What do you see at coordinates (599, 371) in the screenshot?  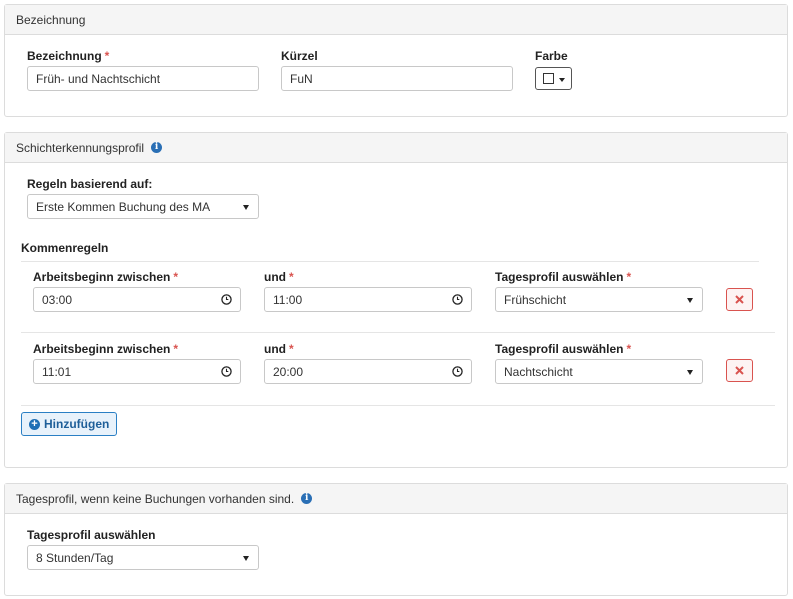 I see `rule-2-profile-select: Nachtschicht` at bounding box center [599, 371].